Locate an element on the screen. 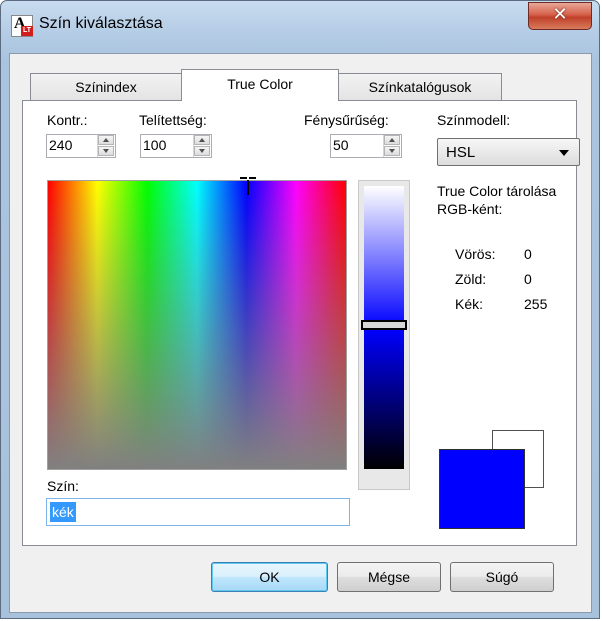 The height and width of the screenshot is (621, 602). blue-value: 255 is located at coordinates (536, 304).